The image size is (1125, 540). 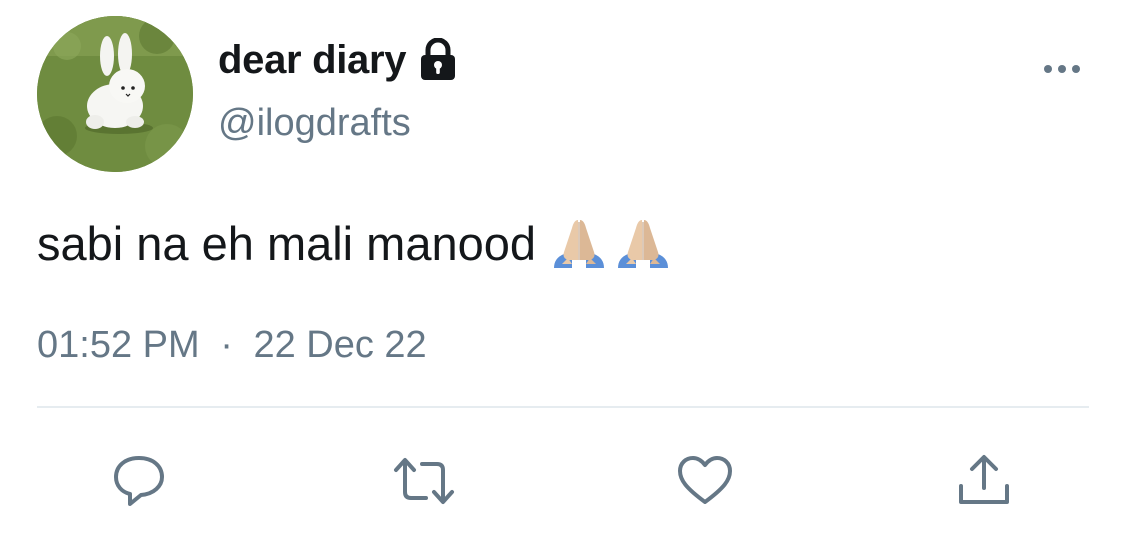 I want to click on tweet-text: sabi na eh mali manood, so click(x=287, y=243).